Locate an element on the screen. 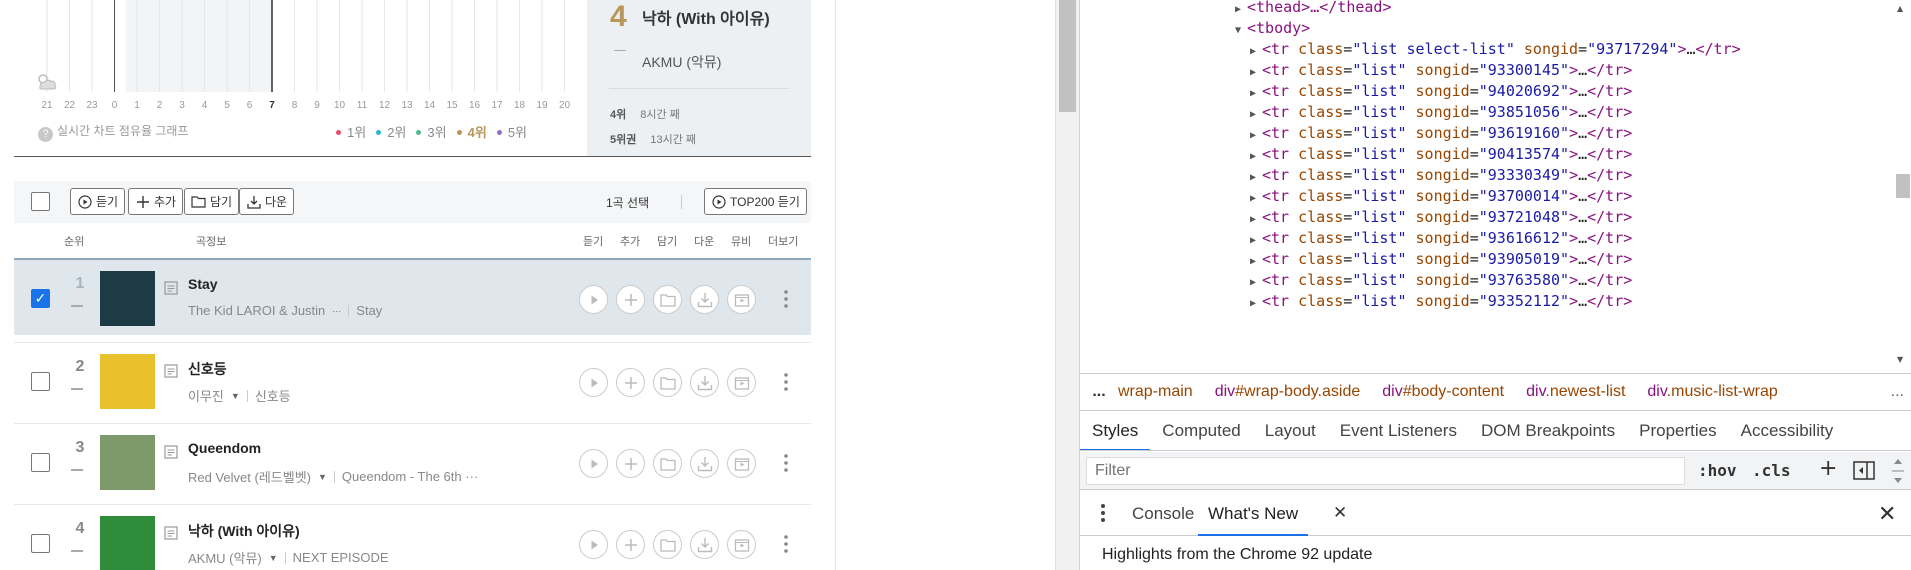 The width and height of the screenshot is (1911, 570). drawer-menu-icon is located at coordinates (1103, 513).